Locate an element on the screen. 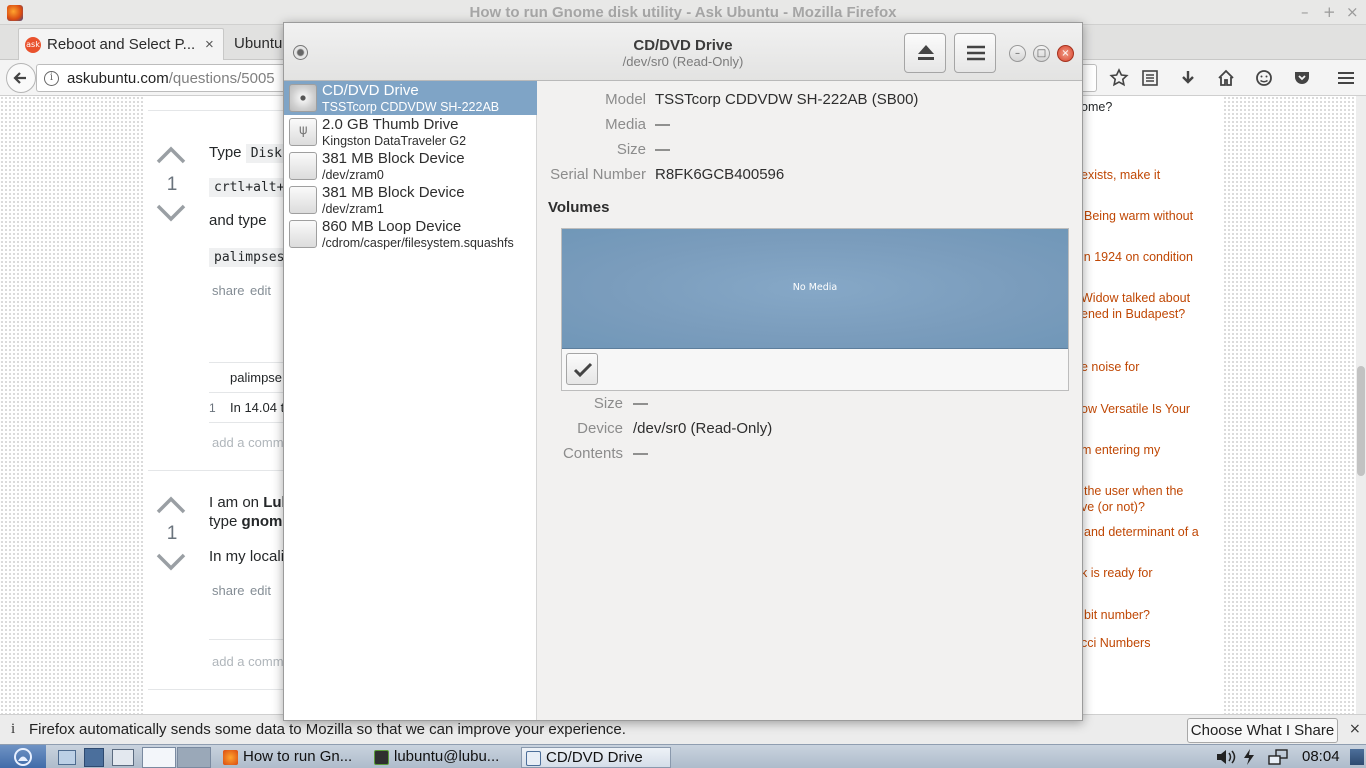  home-icon is located at coordinates (1226, 78).